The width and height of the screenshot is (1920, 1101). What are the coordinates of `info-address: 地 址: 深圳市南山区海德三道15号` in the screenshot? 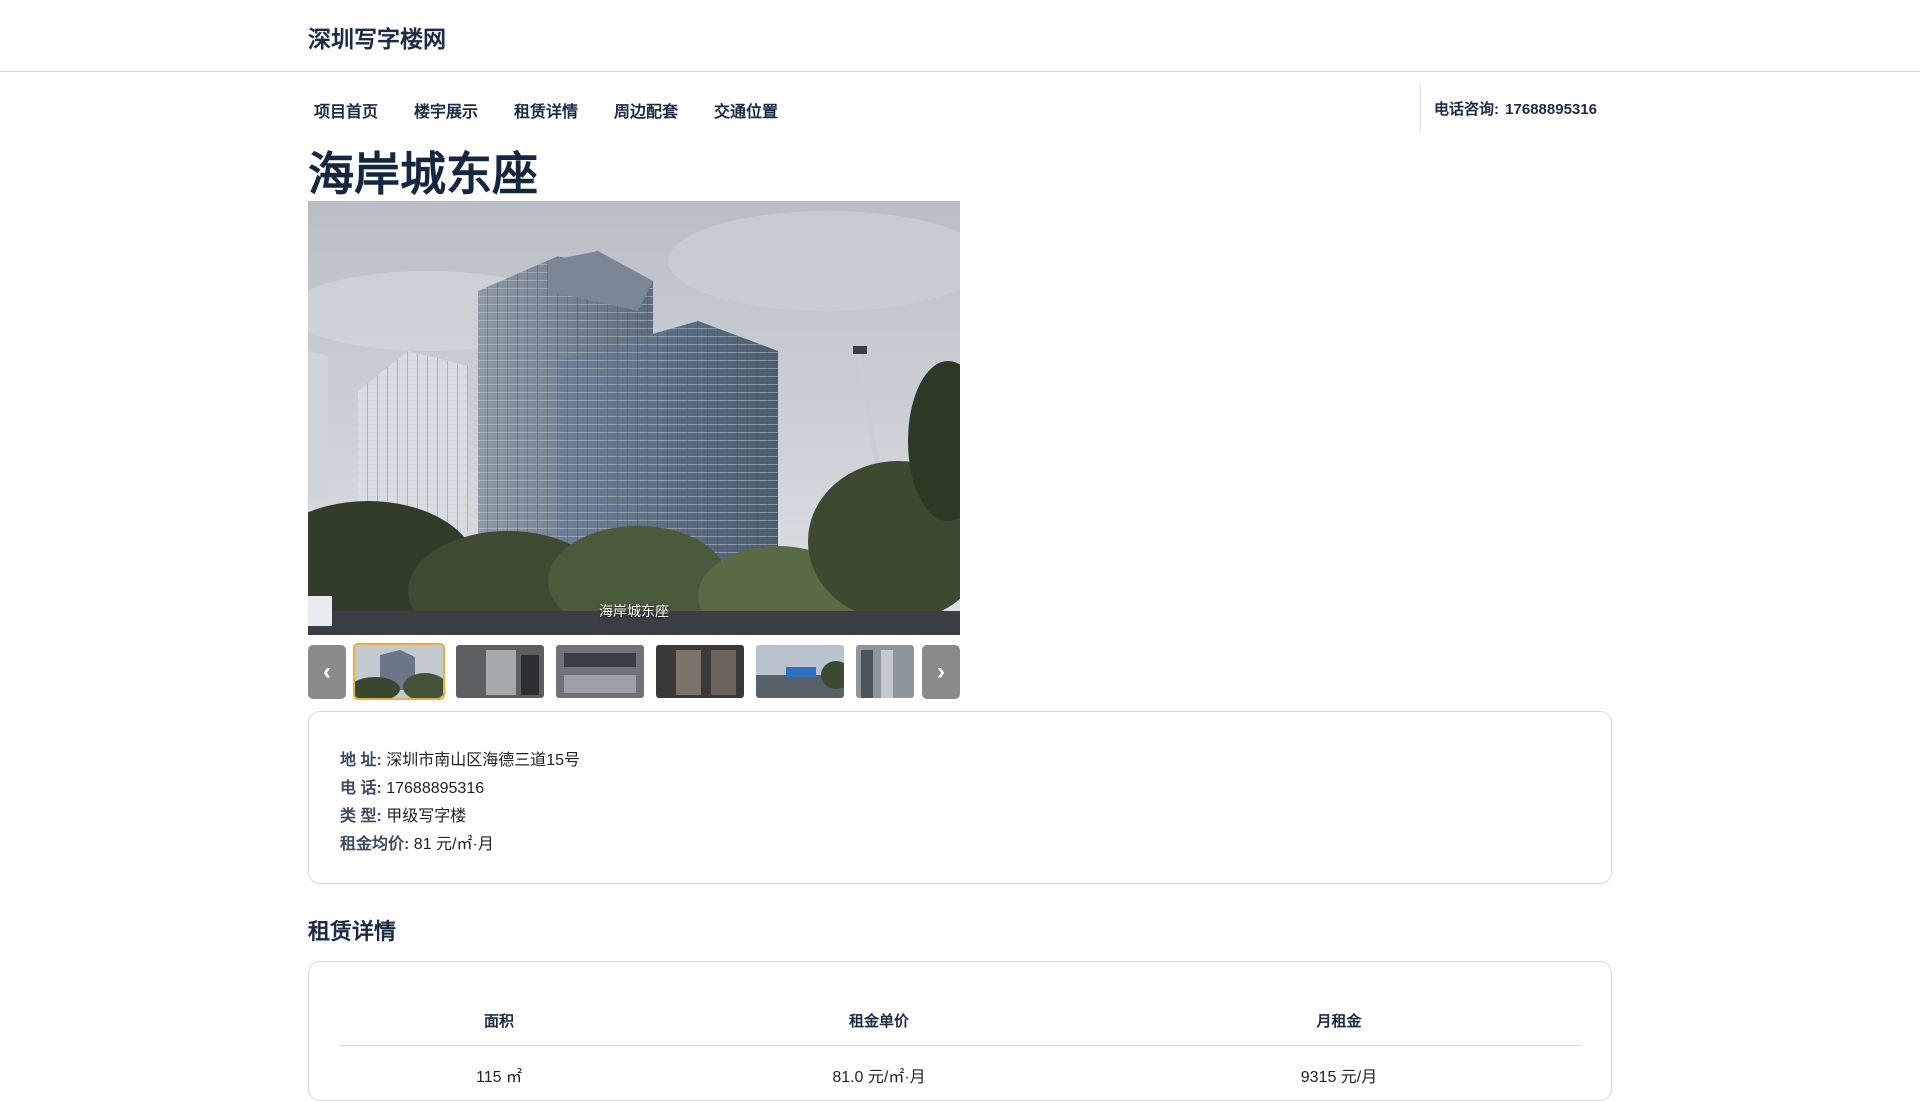 It's located at (460, 758).